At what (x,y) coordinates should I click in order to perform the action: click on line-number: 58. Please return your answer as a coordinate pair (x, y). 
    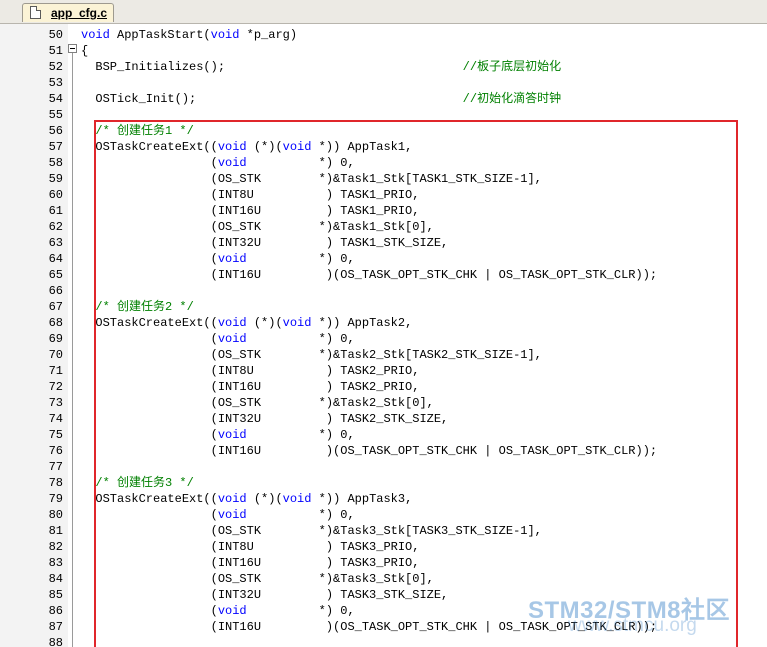
    Looking at the image, I should click on (55, 163).